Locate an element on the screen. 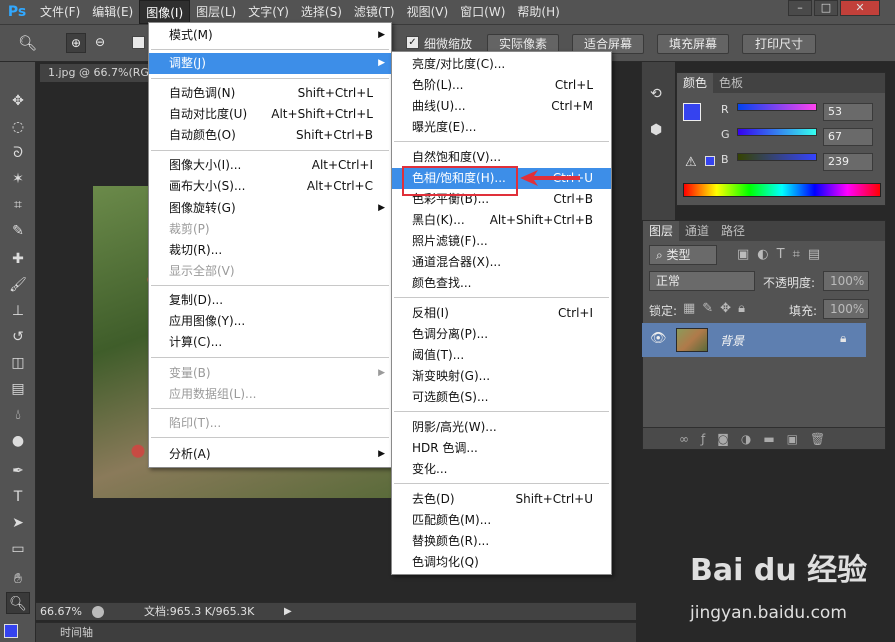 The image size is (895, 642). menu-item-black-white: 黑白(K)... Alt+Shift+Ctrl+B is located at coordinates (501, 220).